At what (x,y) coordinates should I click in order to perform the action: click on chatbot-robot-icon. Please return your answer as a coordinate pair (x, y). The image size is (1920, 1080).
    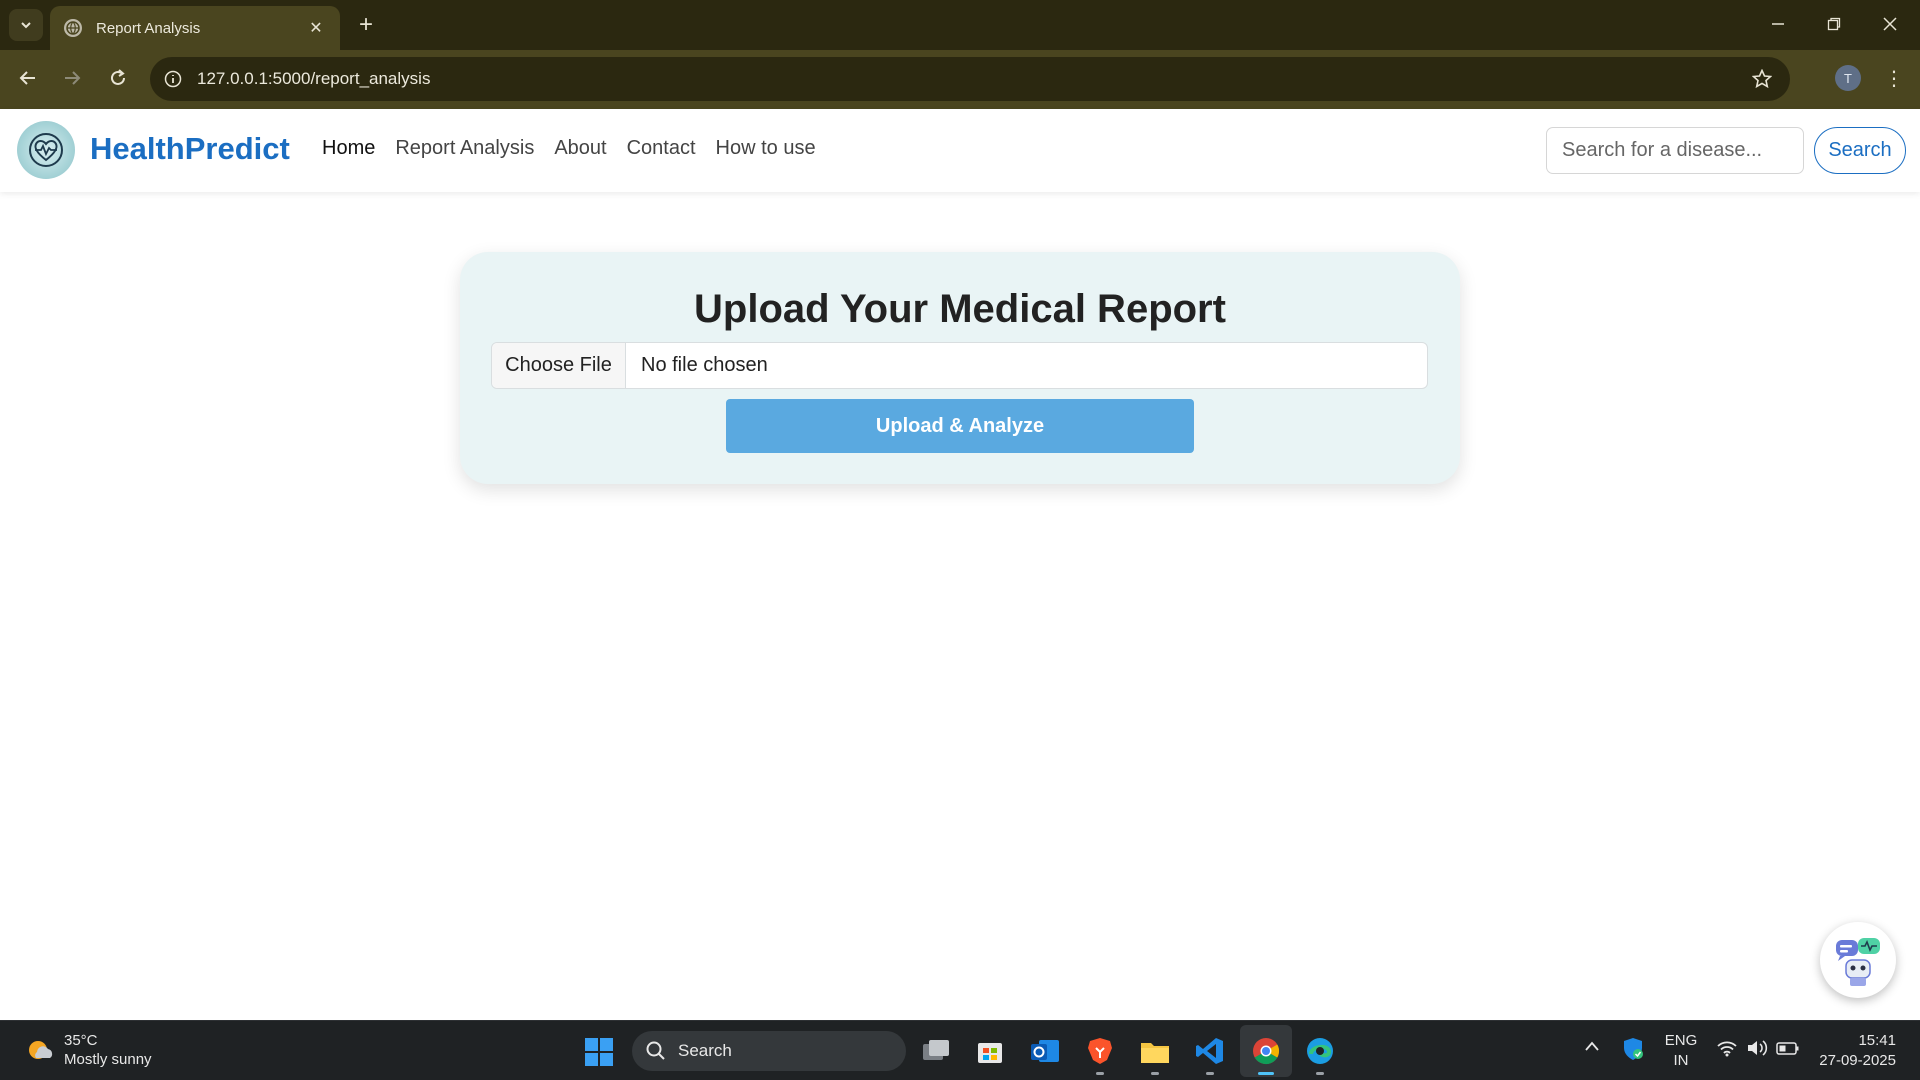
    Looking at the image, I should click on (1858, 962).